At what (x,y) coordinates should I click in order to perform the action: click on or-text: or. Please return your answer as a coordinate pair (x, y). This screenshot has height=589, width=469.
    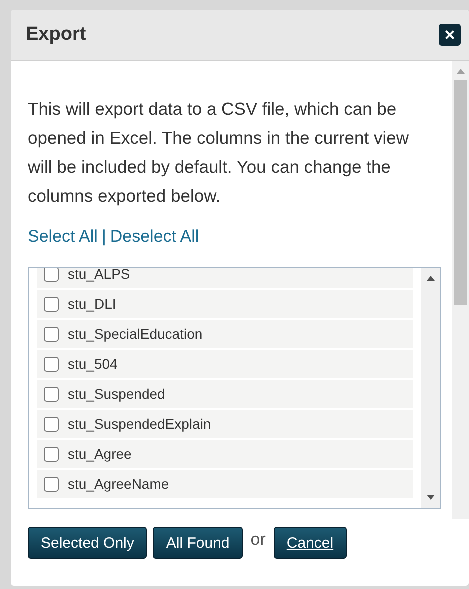
    Looking at the image, I should click on (258, 540).